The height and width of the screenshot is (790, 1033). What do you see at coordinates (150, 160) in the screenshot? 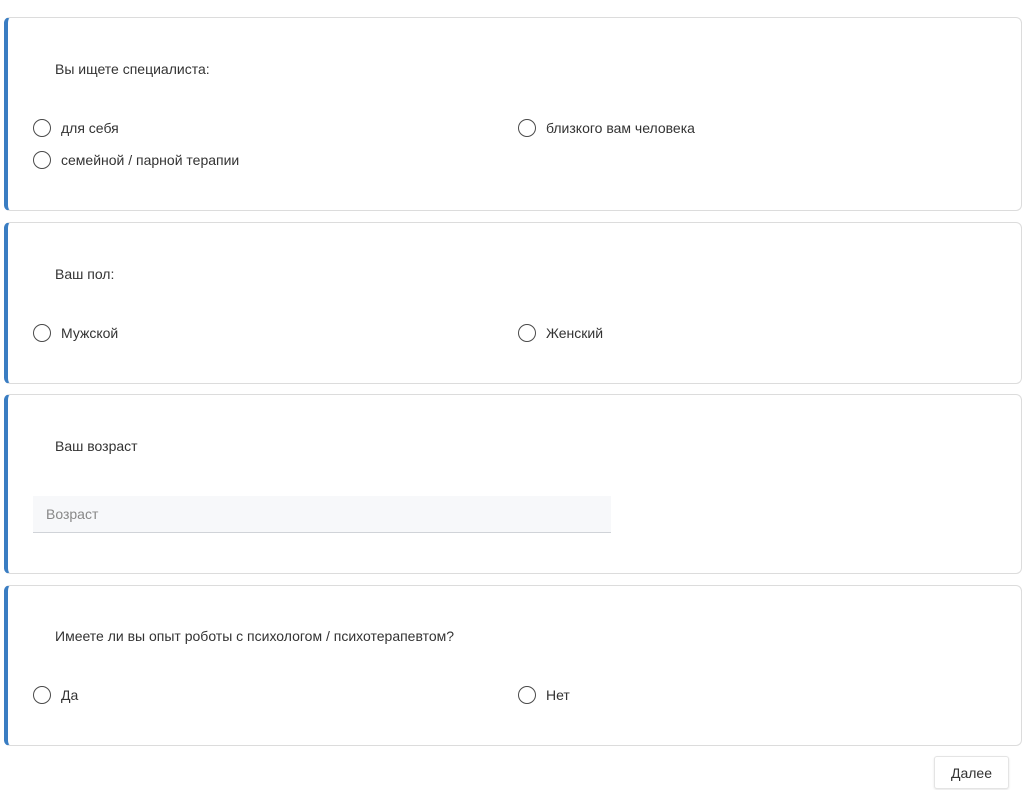
I see `radio-option-label: семейной / парной терапии` at bounding box center [150, 160].